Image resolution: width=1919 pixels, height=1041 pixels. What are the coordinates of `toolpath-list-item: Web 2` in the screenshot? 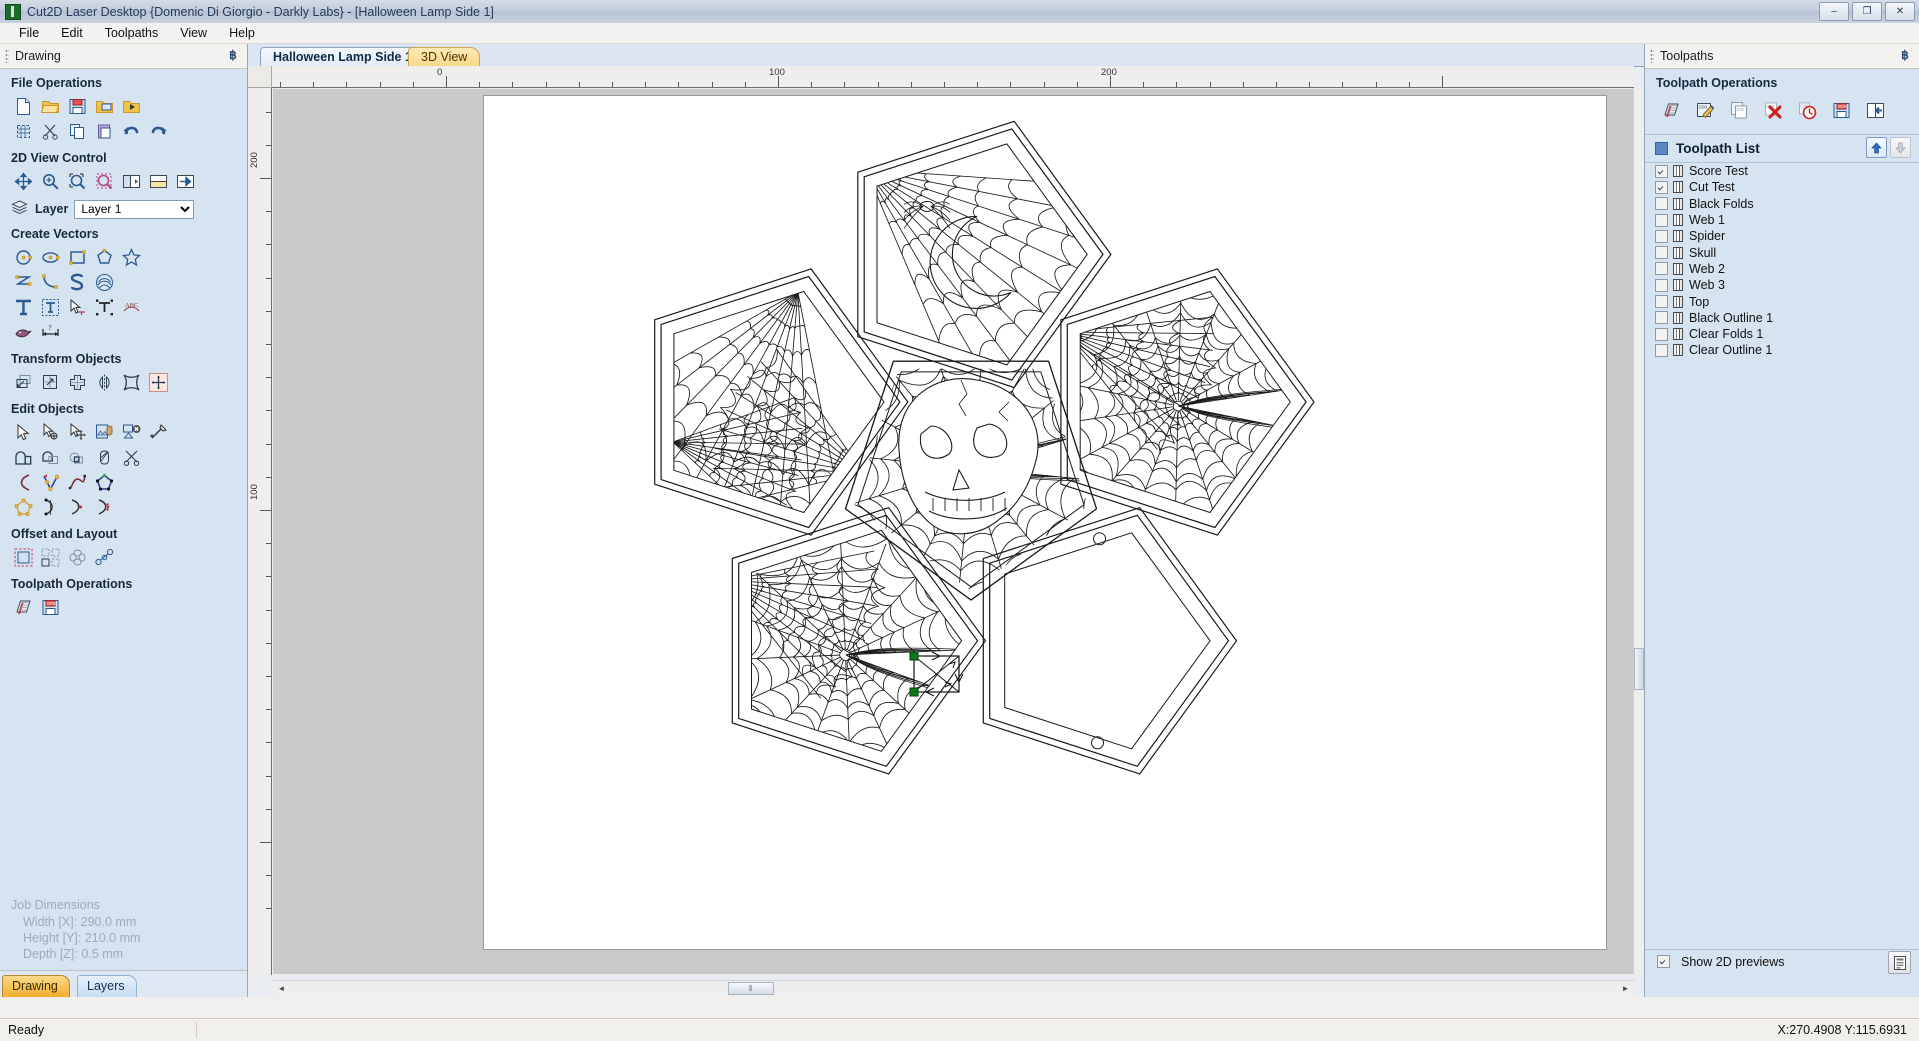 It's located at (1782, 269).